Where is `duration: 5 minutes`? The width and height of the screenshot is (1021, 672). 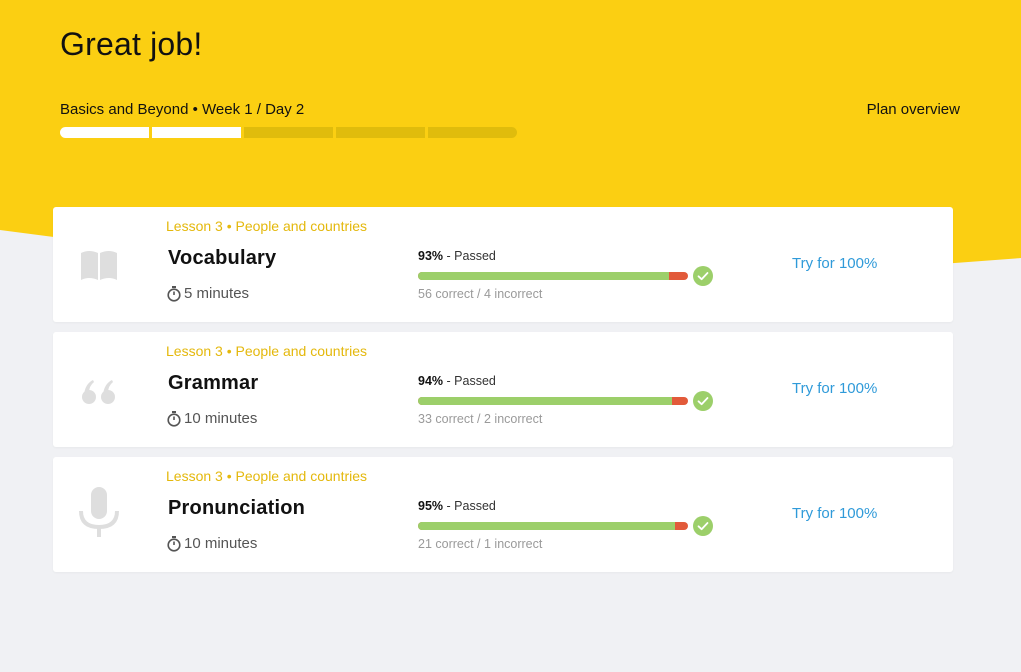 duration: 5 minutes is located at coordinates (208, 293).